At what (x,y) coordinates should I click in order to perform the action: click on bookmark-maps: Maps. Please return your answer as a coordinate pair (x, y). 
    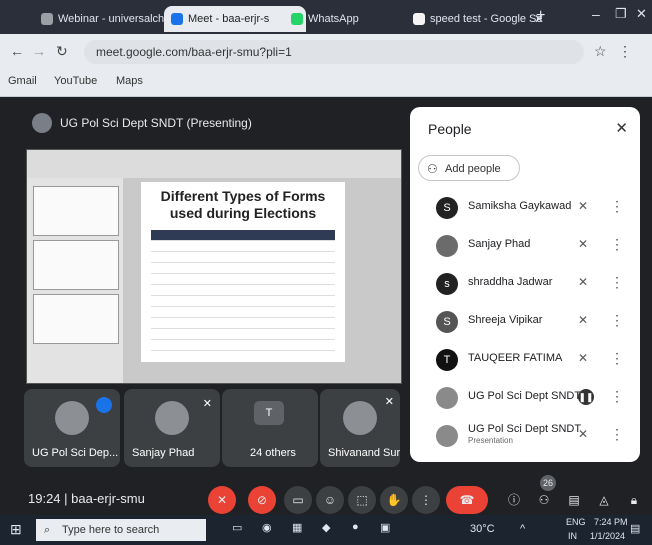
    Looking at the image, I should click on (129, 81).